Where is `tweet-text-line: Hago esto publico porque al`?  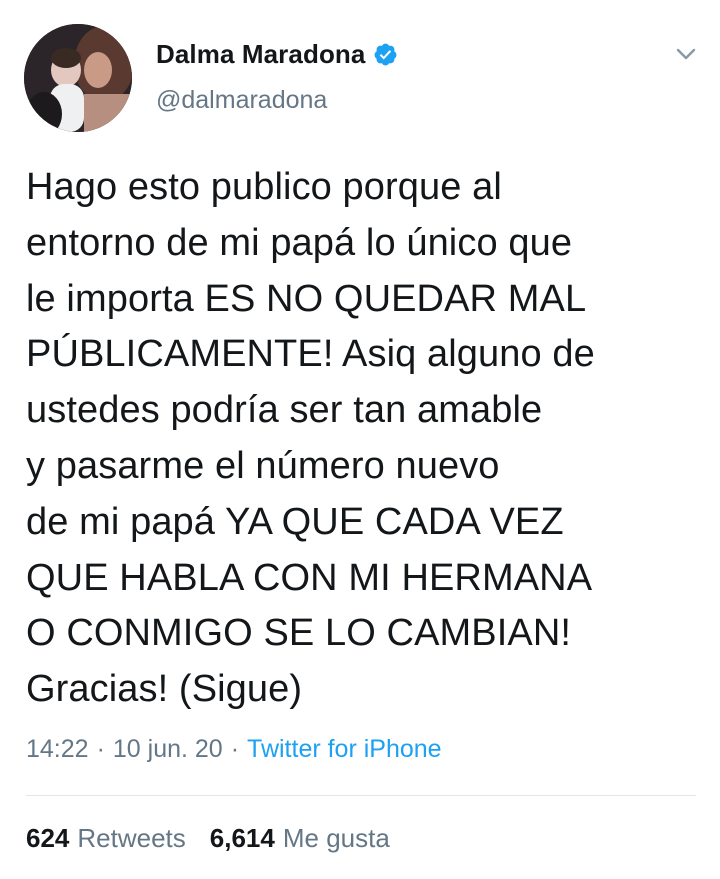 tweet-text-line: Hago esto publico porque al is located at coordinates (264, 187).